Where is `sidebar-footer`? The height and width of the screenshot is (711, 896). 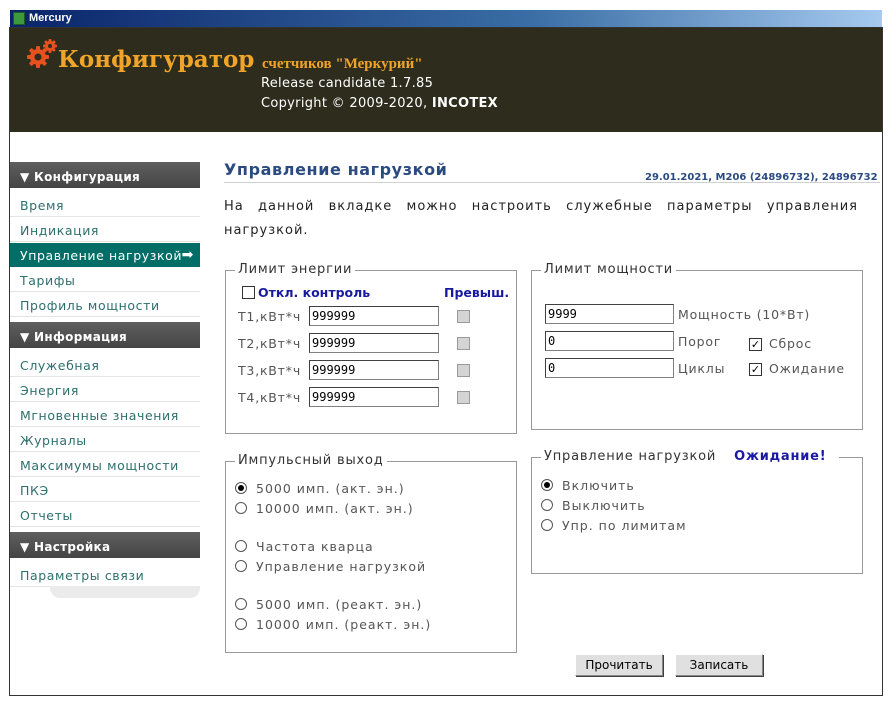 sidebar-footer is located at coordinates (125, 592).